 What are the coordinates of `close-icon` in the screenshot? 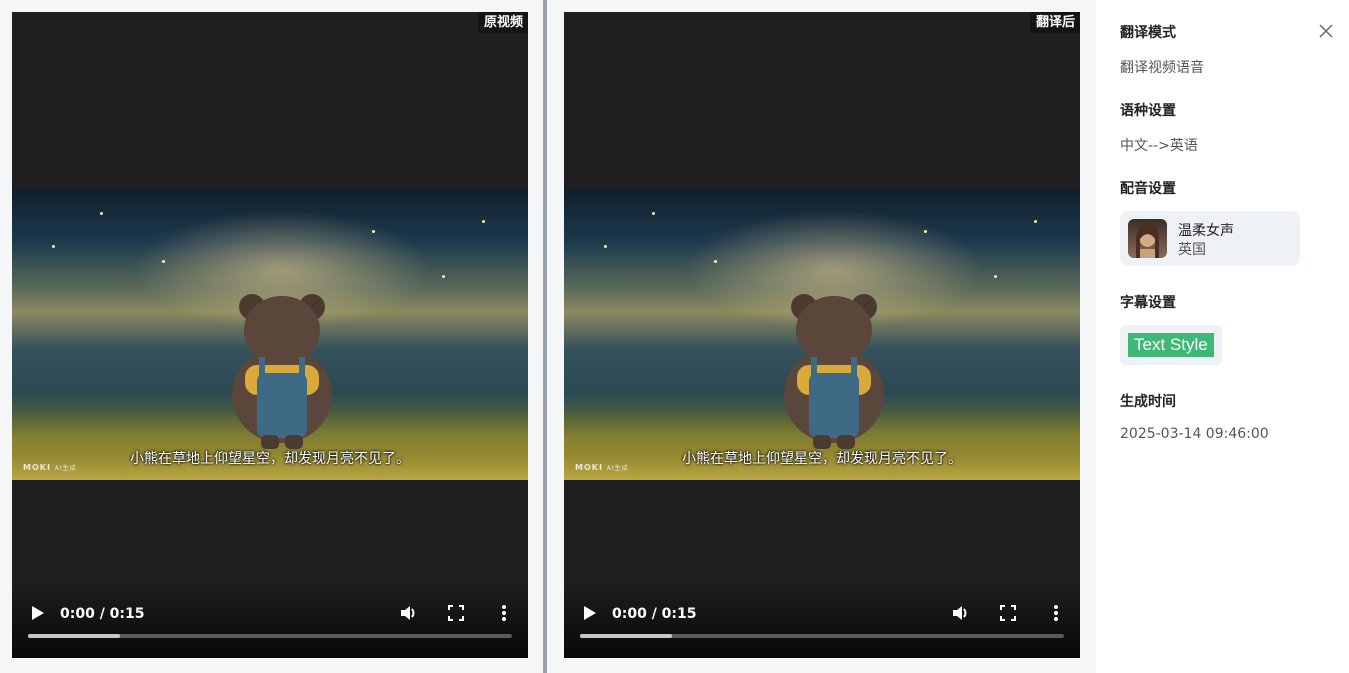 It's located at (1326, 31).